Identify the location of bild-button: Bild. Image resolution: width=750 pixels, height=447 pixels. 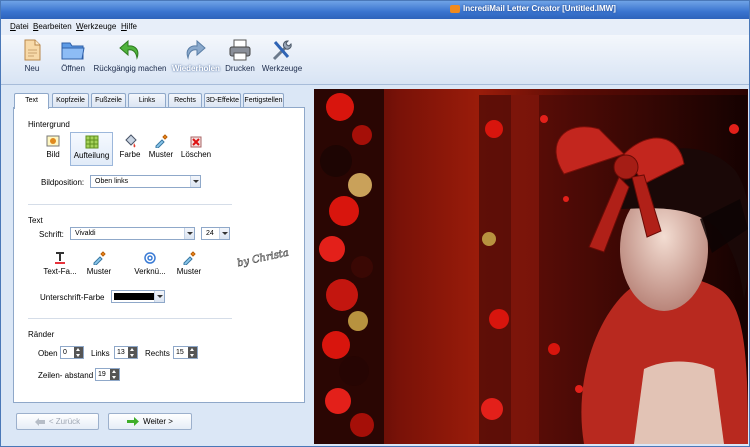
(53, 150).